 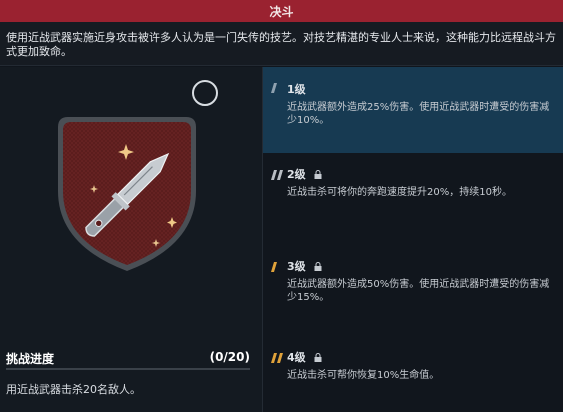 I want to click on tier-2-label: 2级, so click(x=296, y=174).